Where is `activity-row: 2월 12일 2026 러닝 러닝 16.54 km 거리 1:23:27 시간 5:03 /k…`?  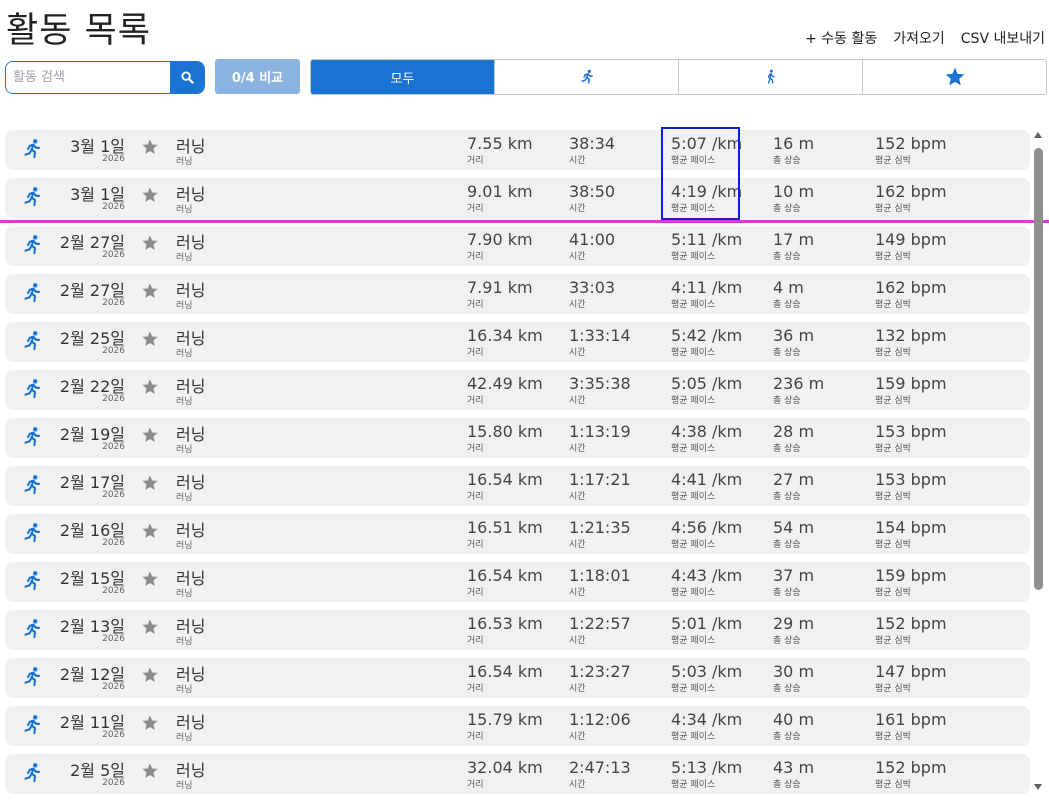 activity-row: 2월 12일 2026 러닝 러닝 16.54 km 거리 1:23:27 시간 5:03 /k… is located at coordinates (517, 678).